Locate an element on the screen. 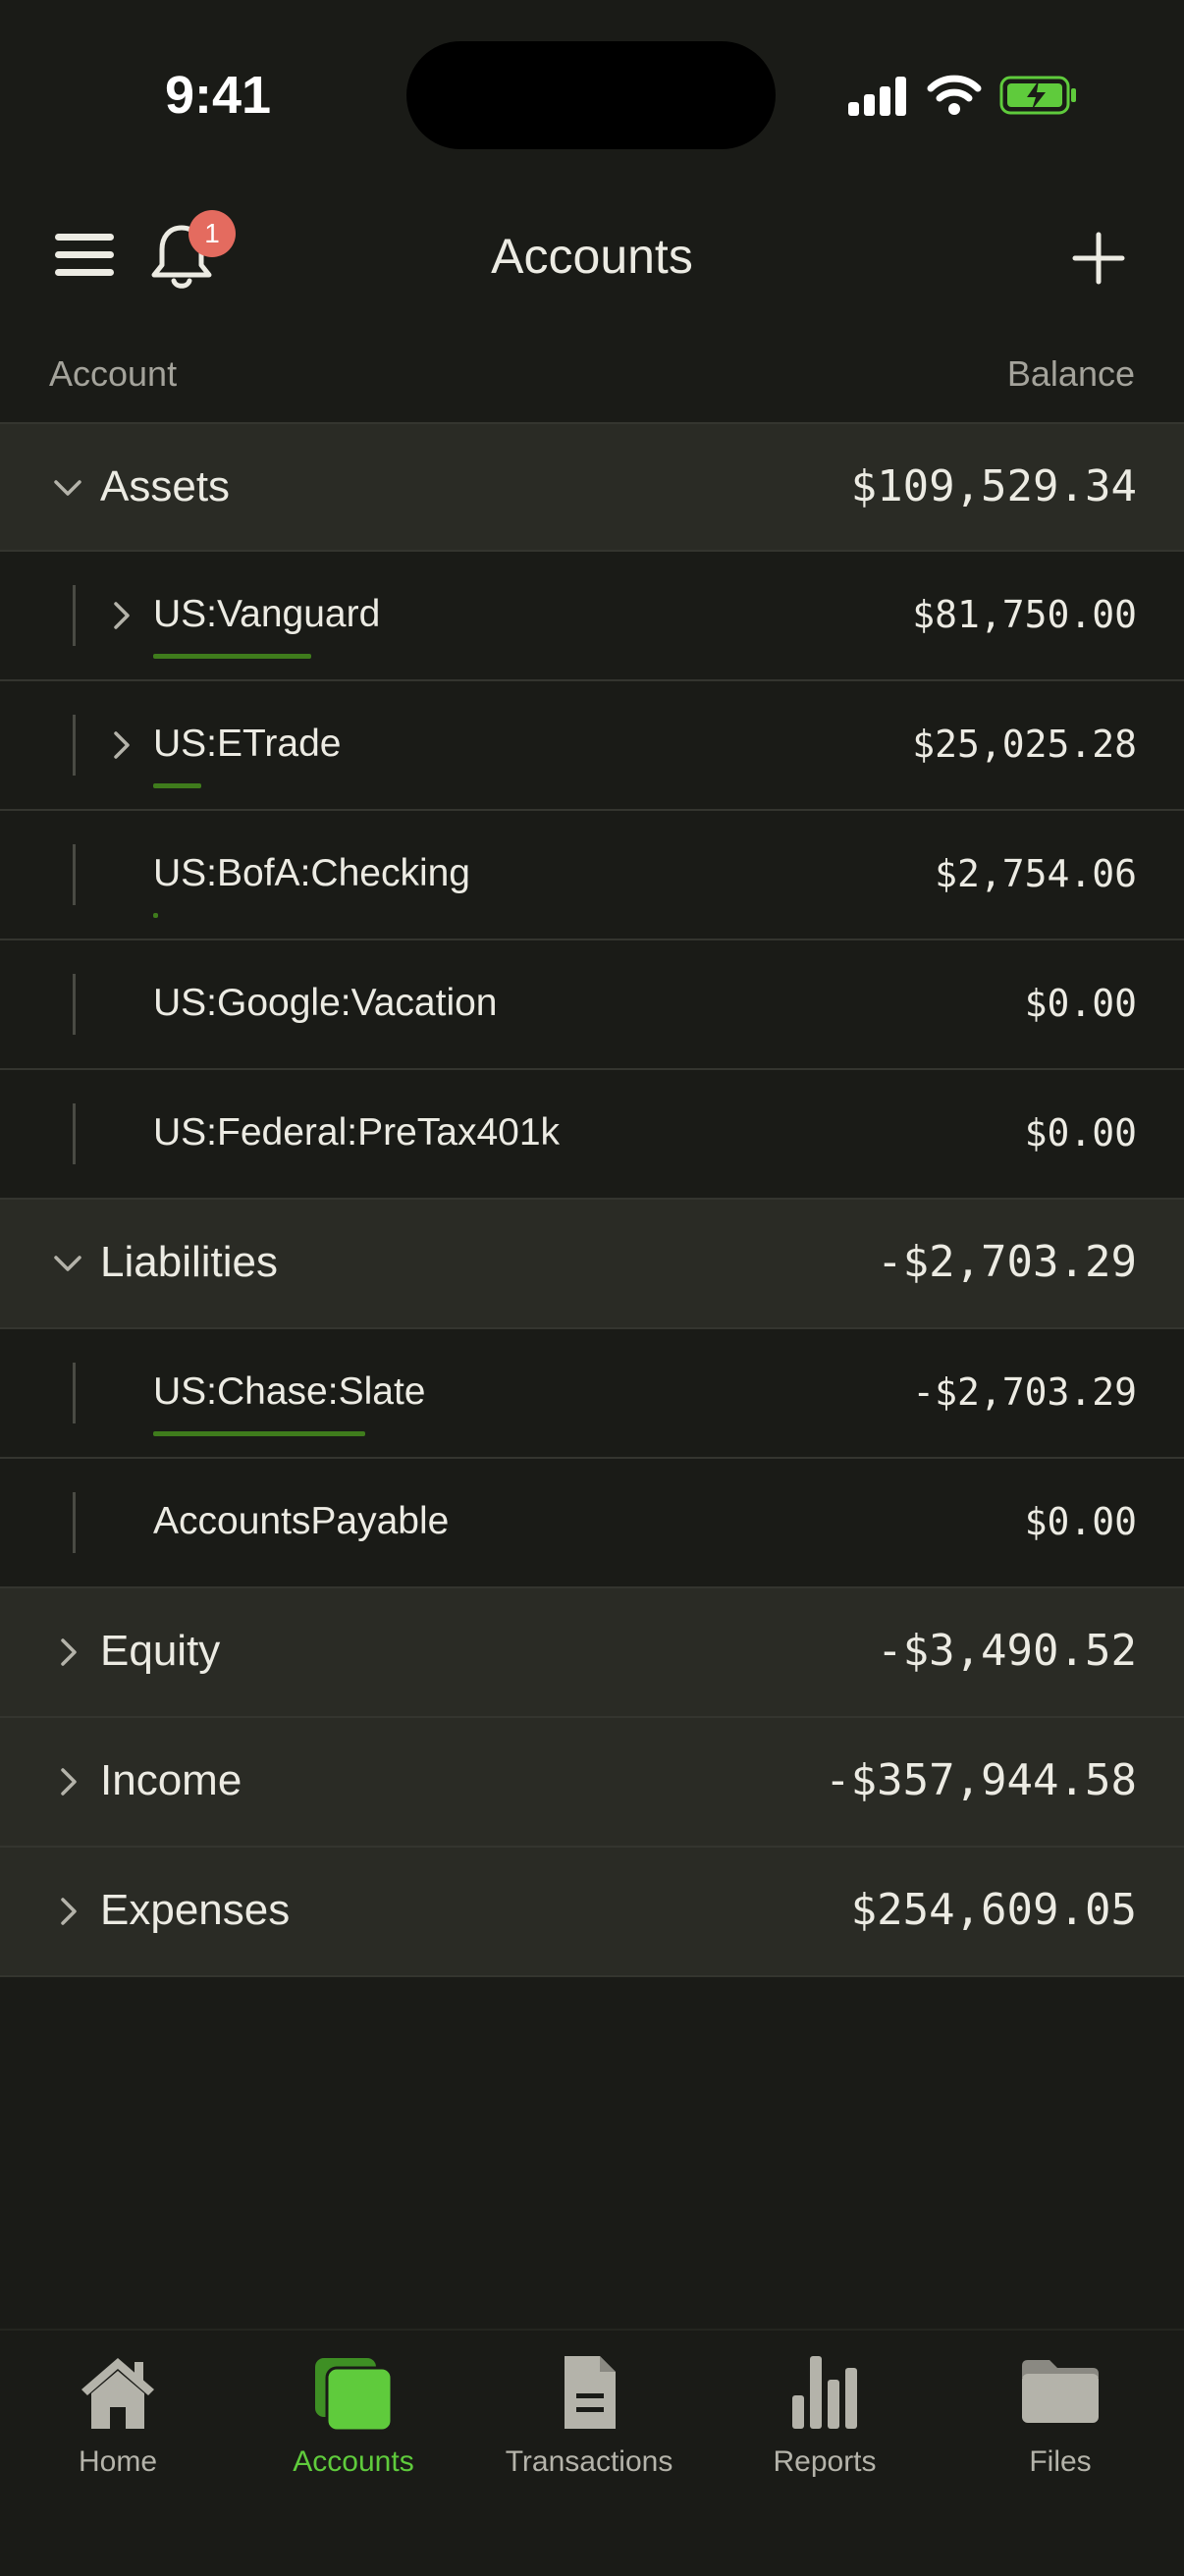 This screenshot has height=2576, width=1184. tab-reports: Reports is located at coordinates (824, 2414).